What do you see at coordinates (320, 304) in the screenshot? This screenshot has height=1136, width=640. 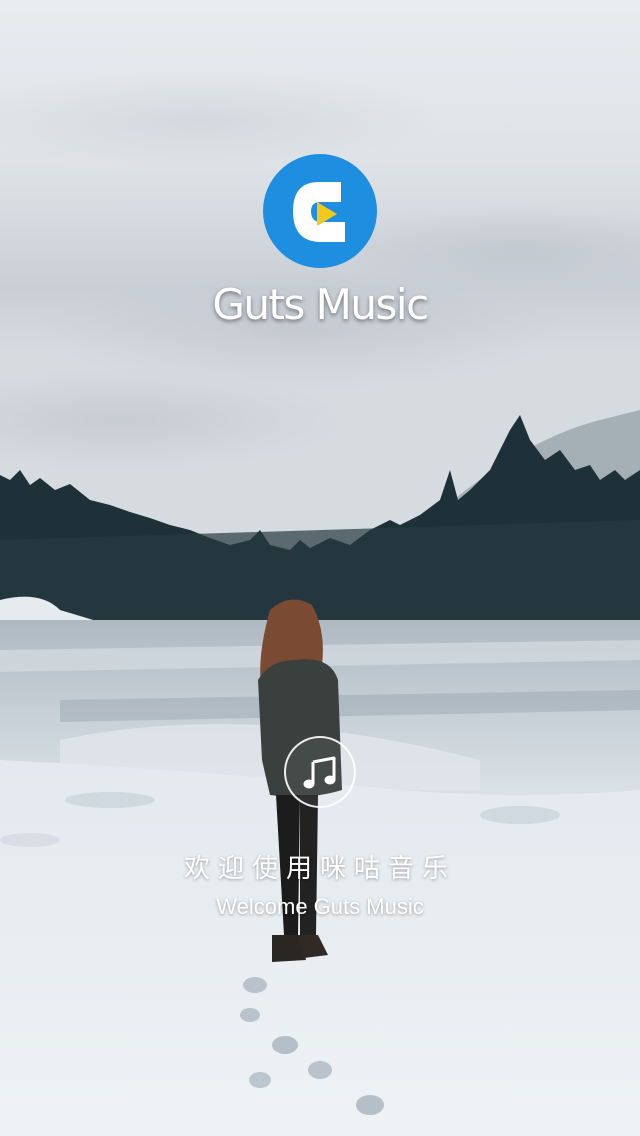 I see `app-name: Guts Music` at bounding box center [320, 304].